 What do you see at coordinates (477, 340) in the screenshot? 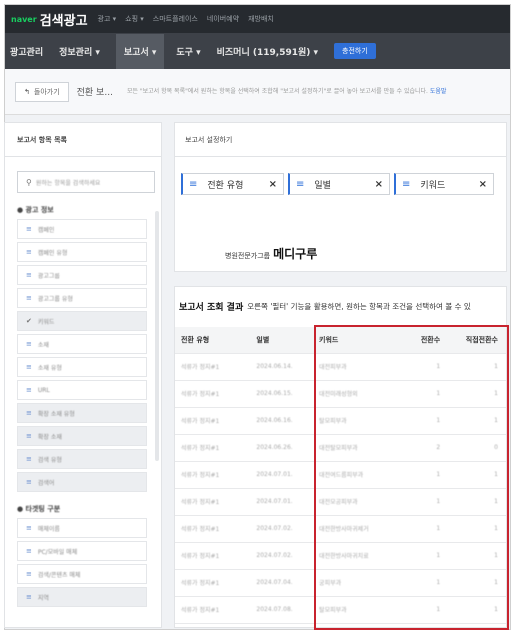
I see `column-header-direct-conversions: 직접전환수` at bounding box center [477, 340].